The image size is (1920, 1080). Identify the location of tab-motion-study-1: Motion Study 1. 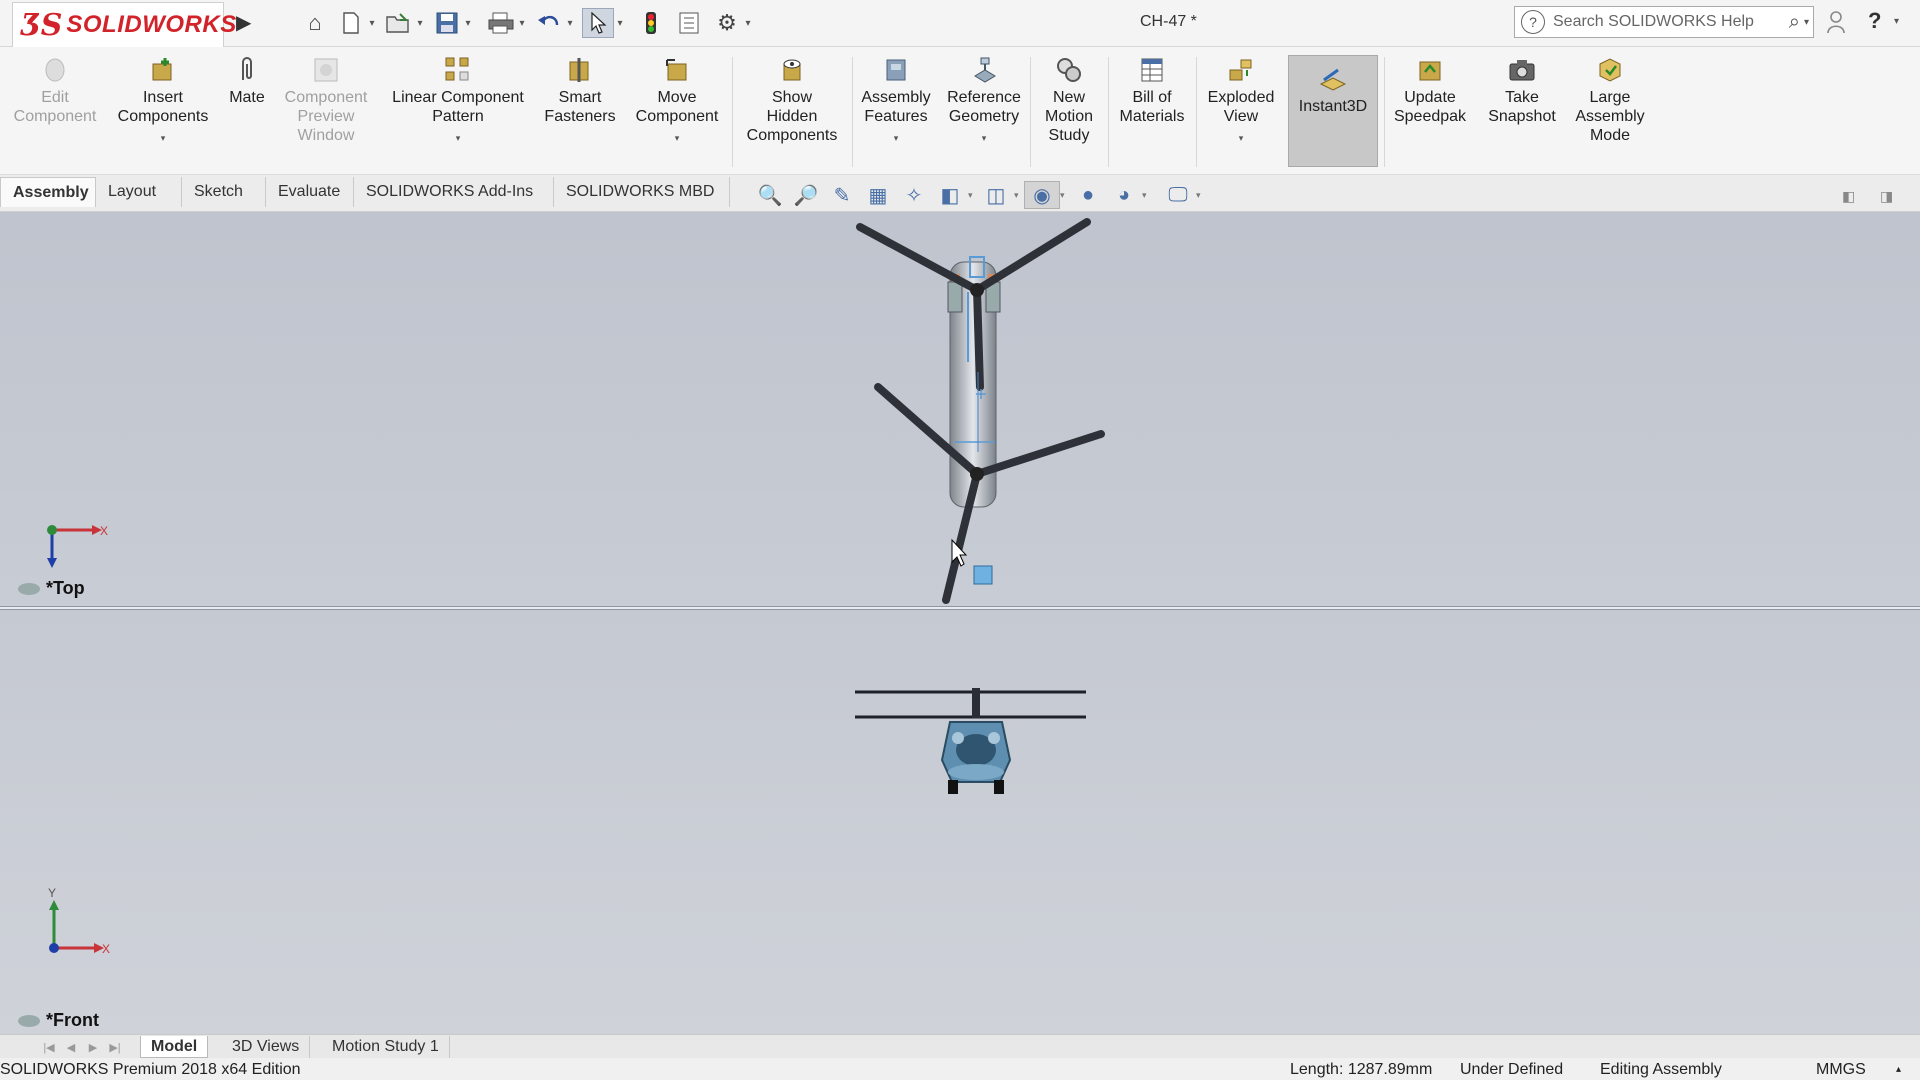
(386, 1047).